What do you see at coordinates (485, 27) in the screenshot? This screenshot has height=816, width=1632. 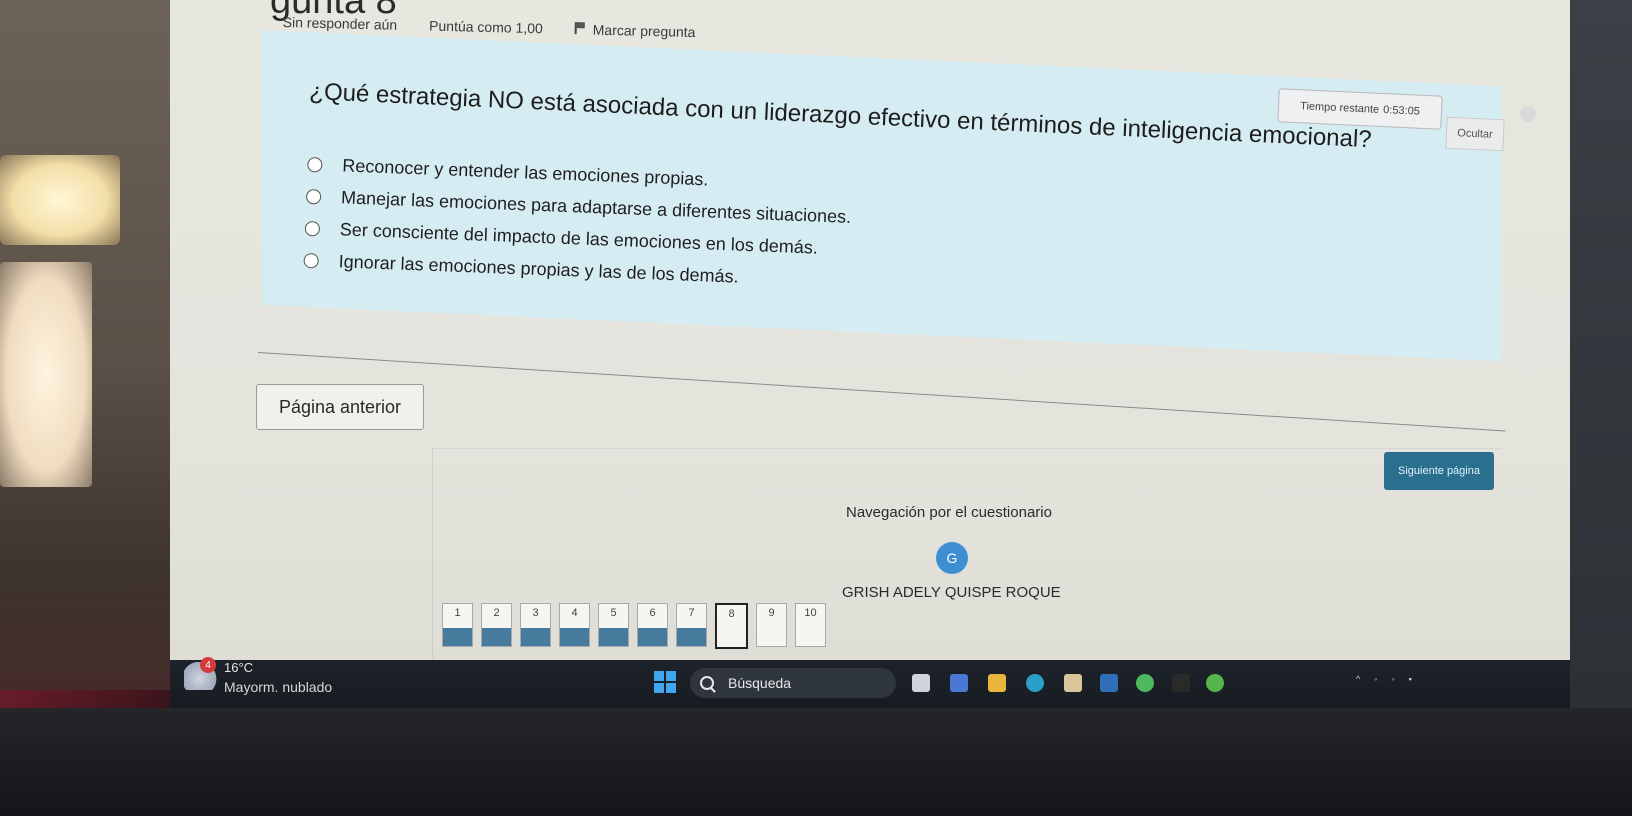 I see `question-score: Puntúa como 1,00` at bounding box center [485, 27].